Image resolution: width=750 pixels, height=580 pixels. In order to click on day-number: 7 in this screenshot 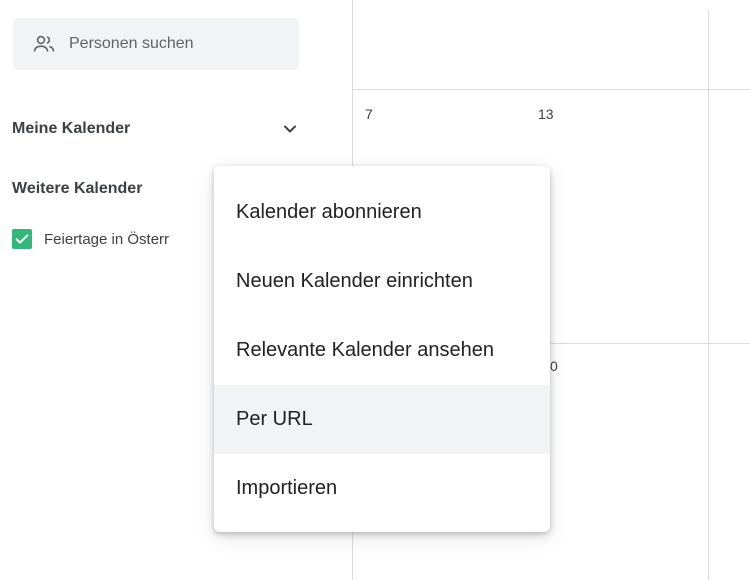, I will do `click(369, 114)`.